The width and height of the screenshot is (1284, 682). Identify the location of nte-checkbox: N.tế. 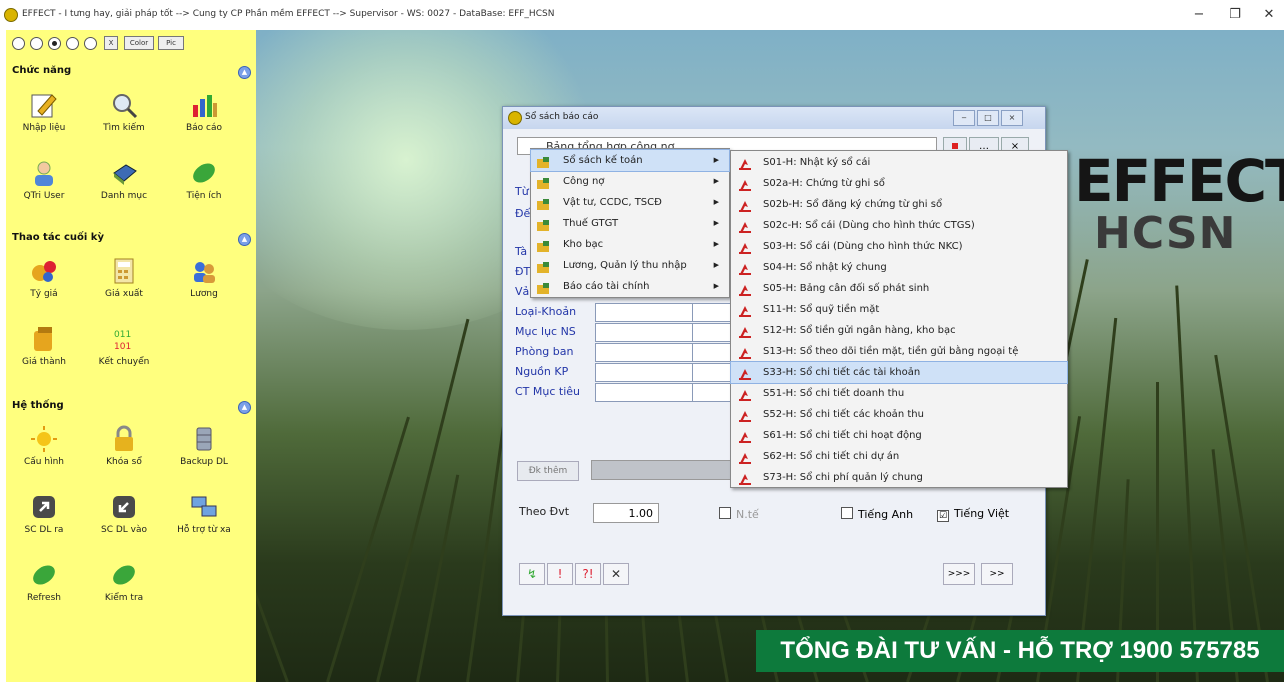
(739, 514).